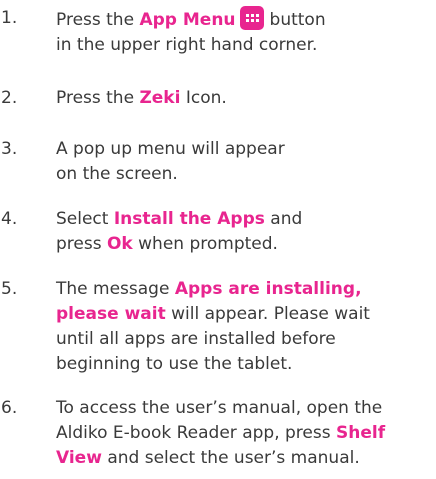 The width and height of the screenshot is (436, 479). I want to click on step-line: on the screen., so click(117, 174).